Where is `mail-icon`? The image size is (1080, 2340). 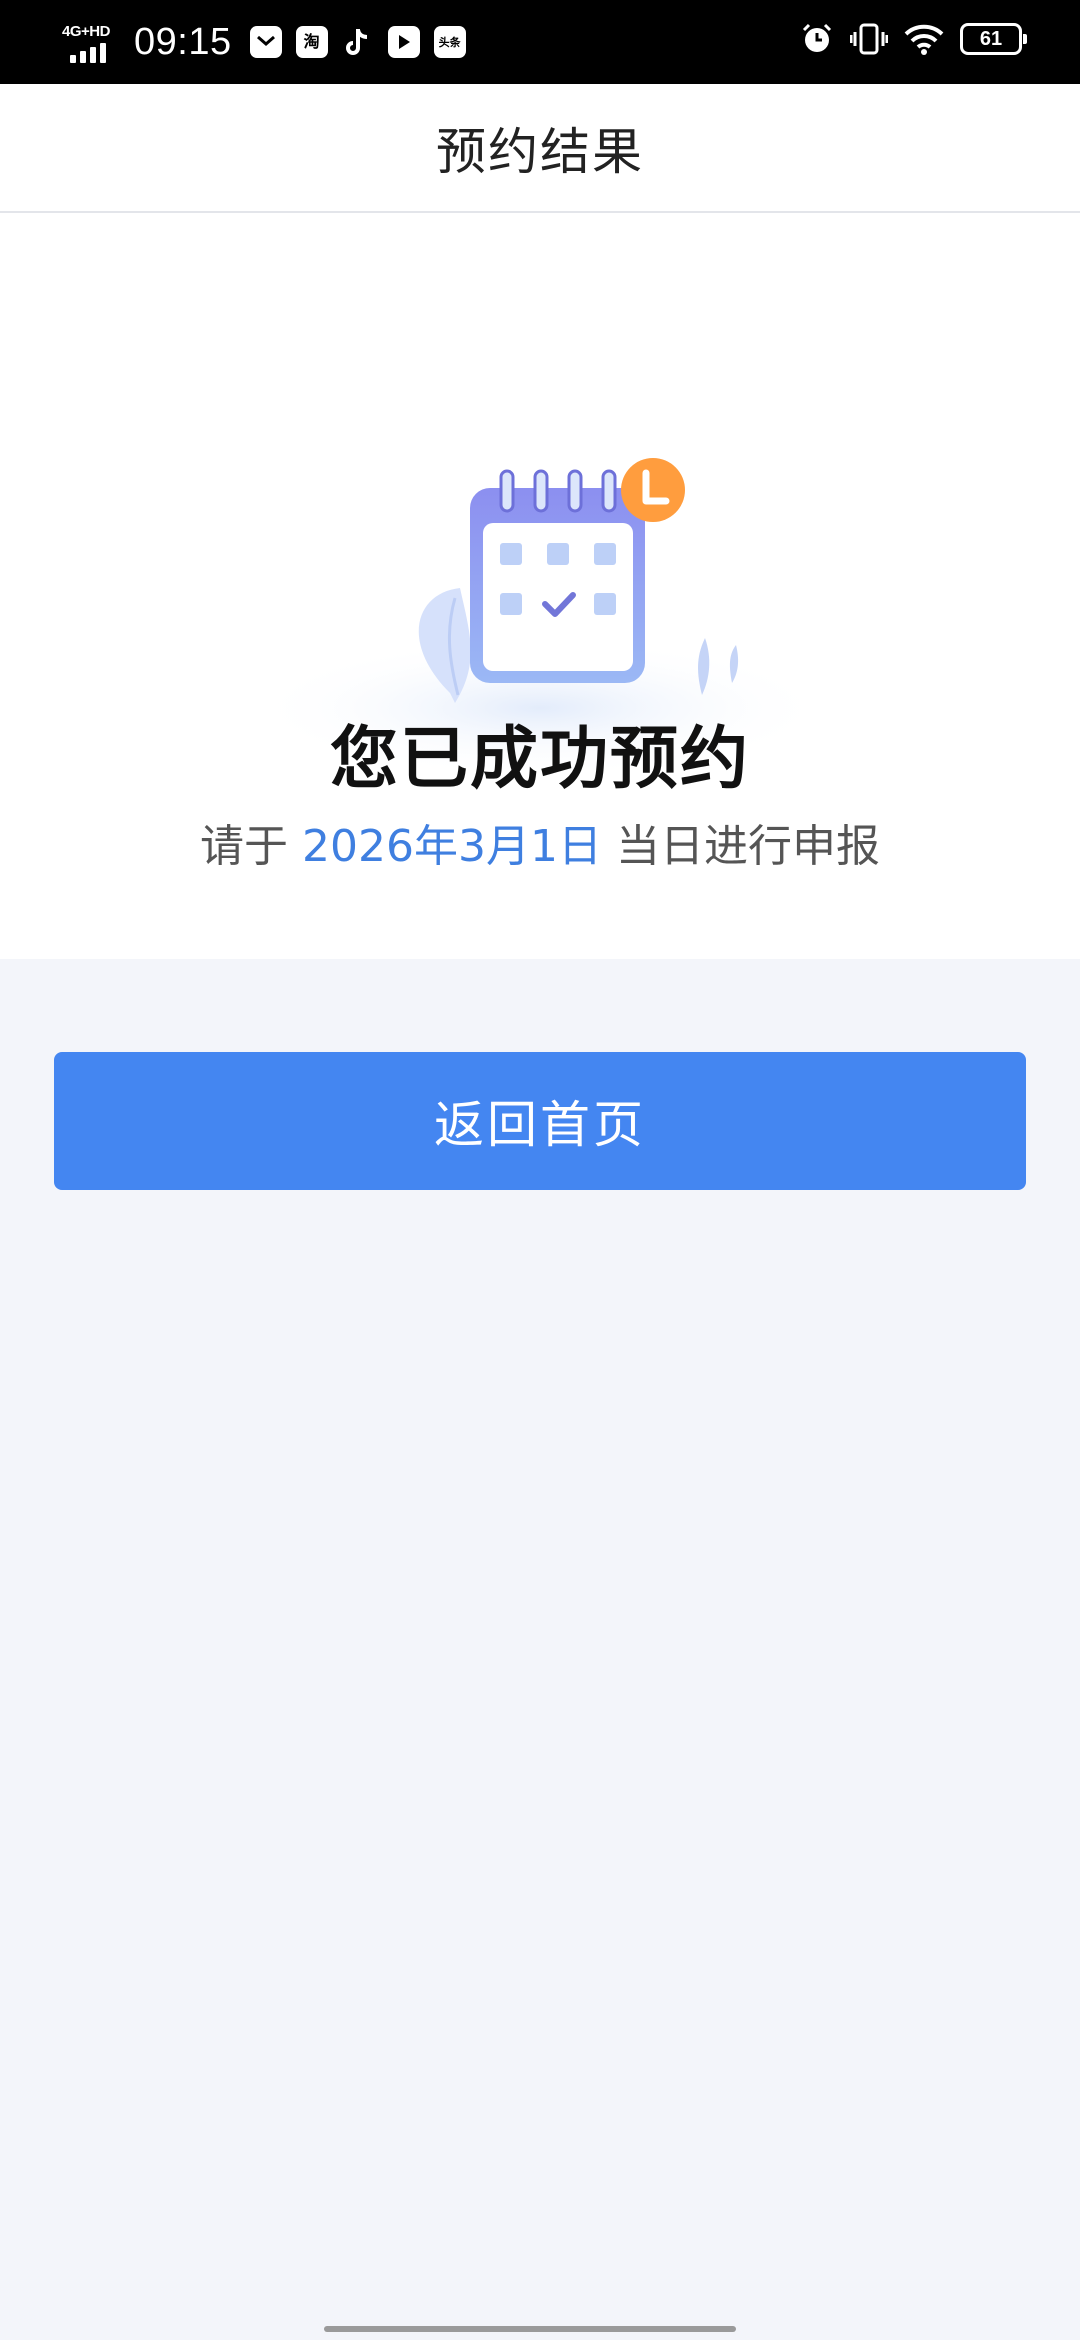 mail-icon is located at coordinates (265, 42).